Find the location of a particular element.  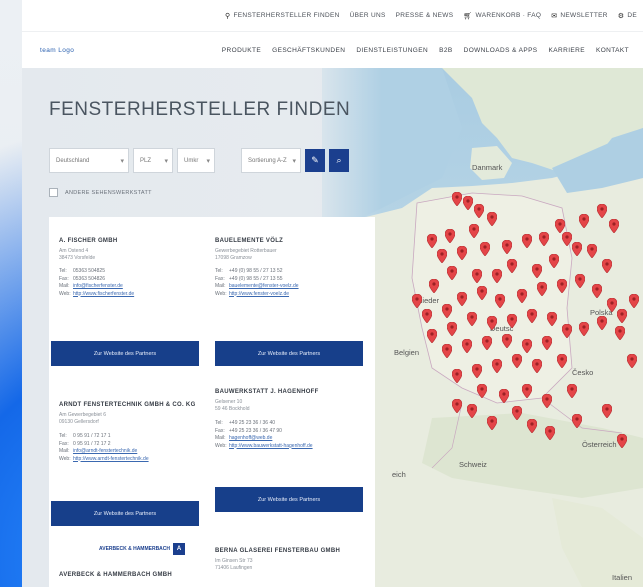

nav-item-contact: KONTAKT is located at coordinates (612, 50).